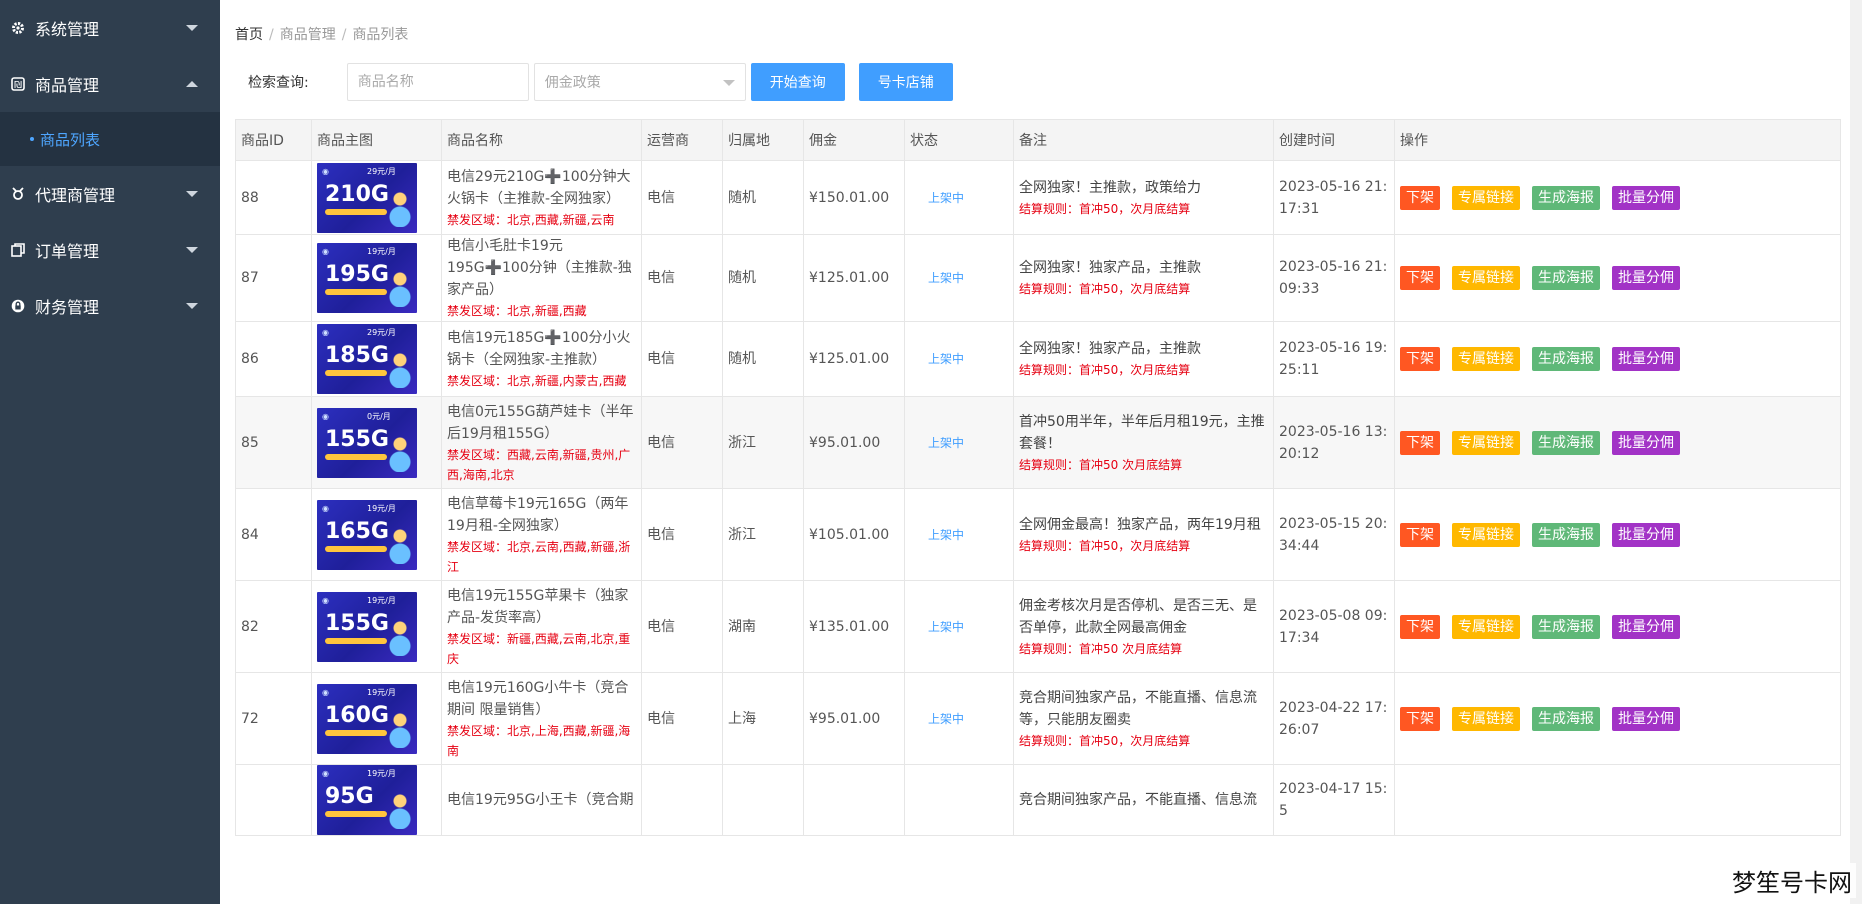  Describe the element at coordinates (538, 698) in the screenshot. I see `product-name: 电信19元160G小牛卡（竞合期间 限量销售）` at that location.